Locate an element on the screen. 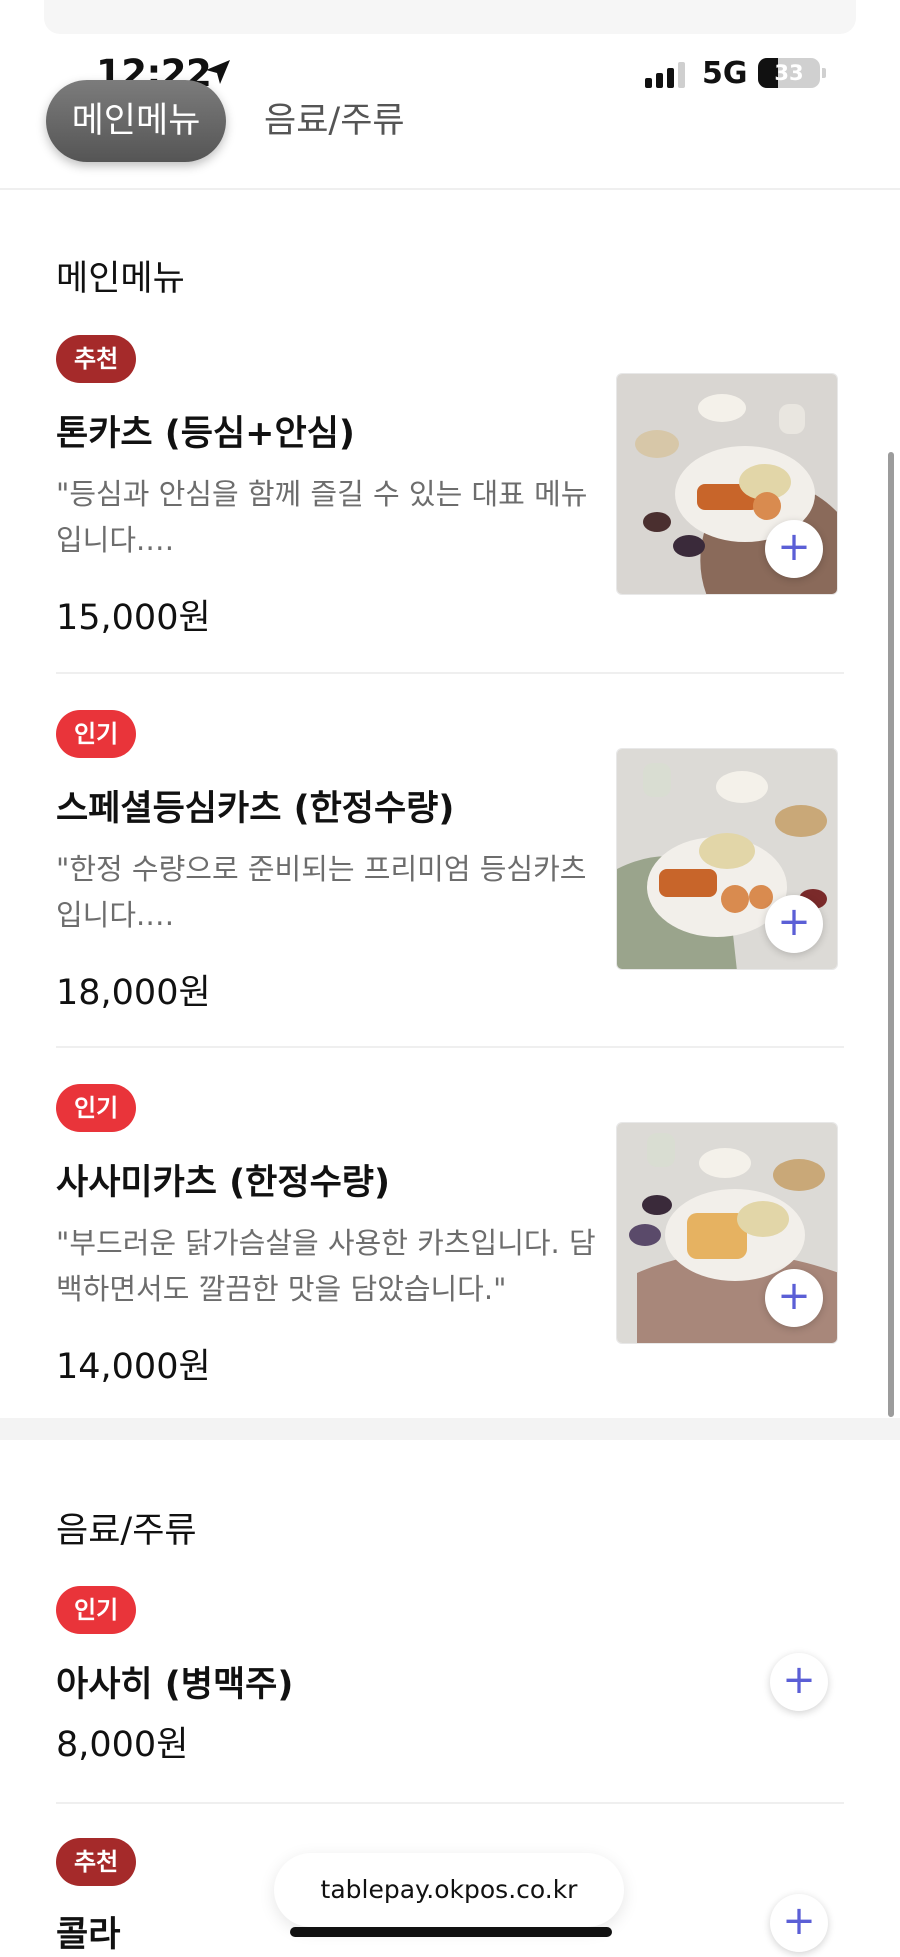  section-separator is located at coordinates (450, 1429).